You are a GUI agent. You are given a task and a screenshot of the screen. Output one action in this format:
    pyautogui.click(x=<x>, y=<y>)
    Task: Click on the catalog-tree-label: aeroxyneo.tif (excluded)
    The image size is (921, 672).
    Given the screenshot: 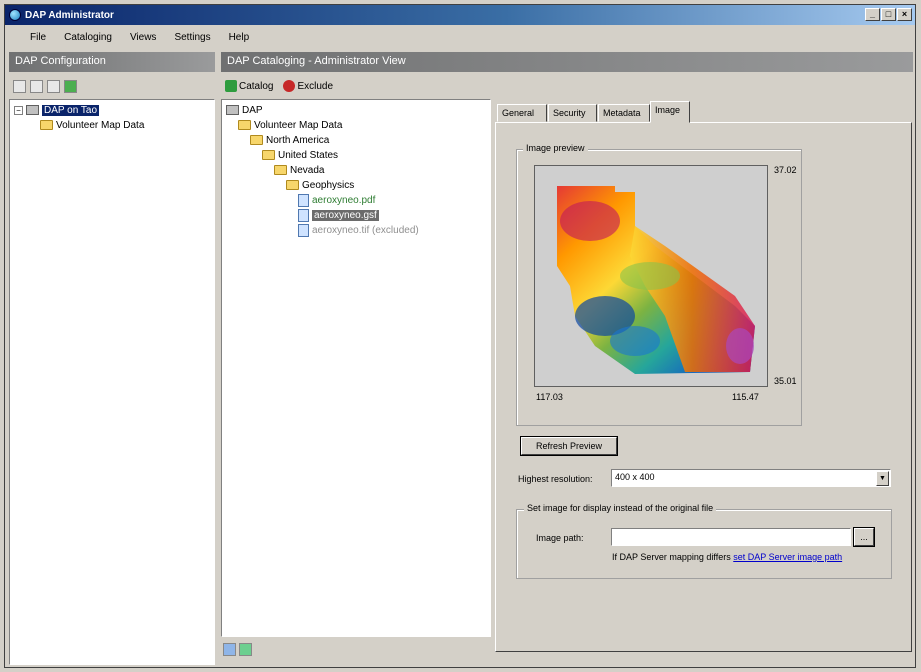 What is the action you would take?
    pyautogui.click(x=365, y=230)
    